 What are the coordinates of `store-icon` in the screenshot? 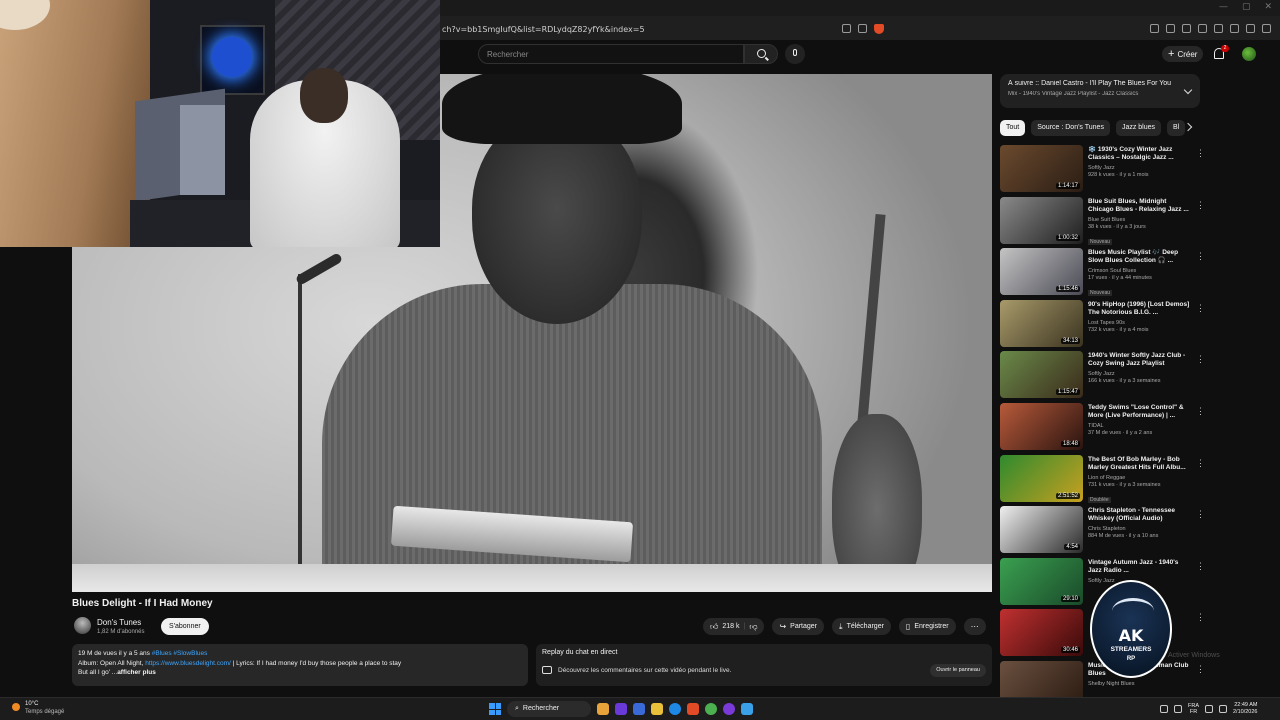 It's located at (639, 709).